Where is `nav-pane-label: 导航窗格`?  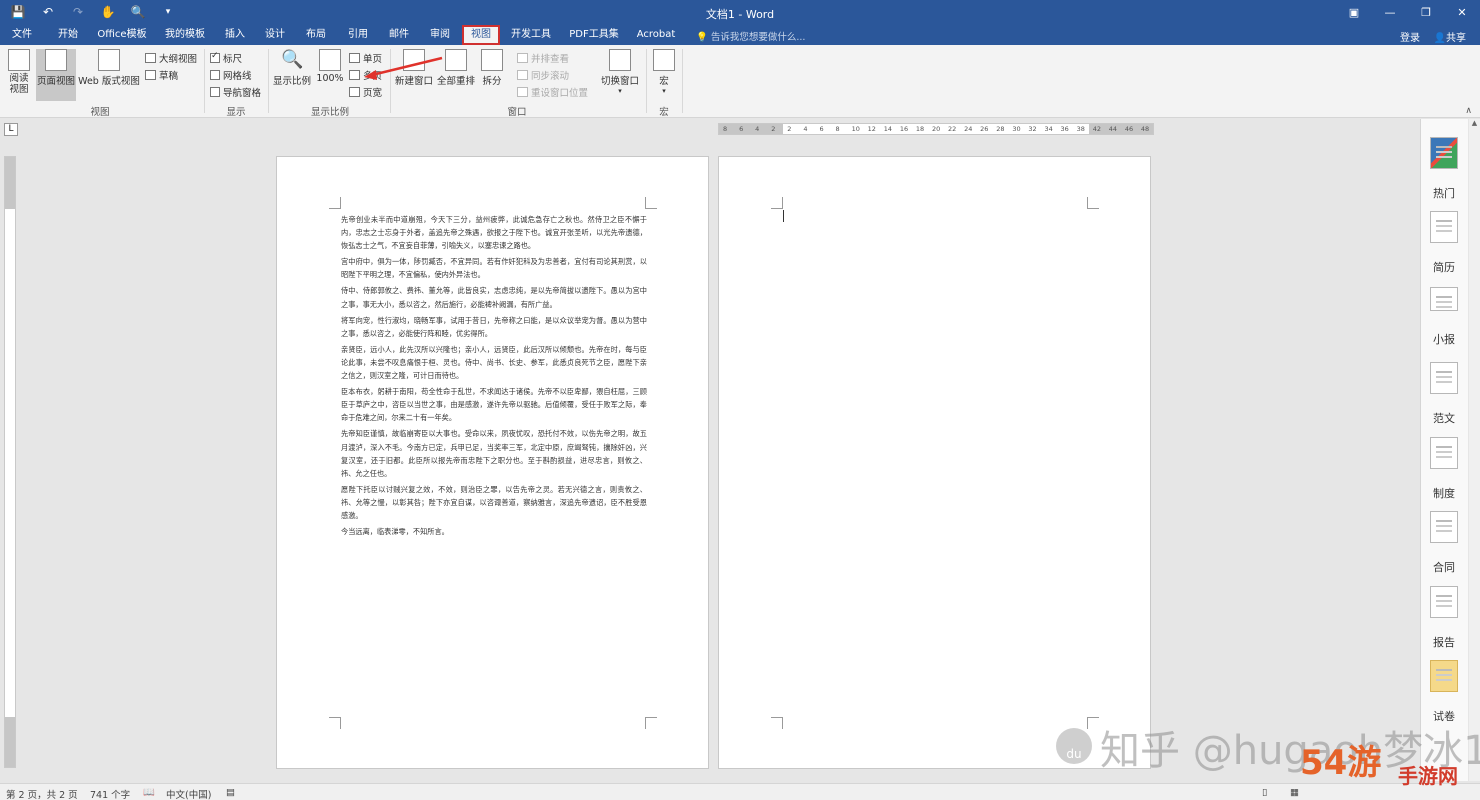
nav-pane-label: 导航窗格 is located at coordinates (242, 93).